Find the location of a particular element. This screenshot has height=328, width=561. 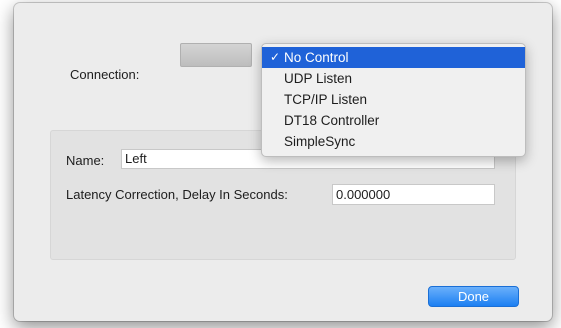

name-label: Name: is located at coordinates (85, 160).